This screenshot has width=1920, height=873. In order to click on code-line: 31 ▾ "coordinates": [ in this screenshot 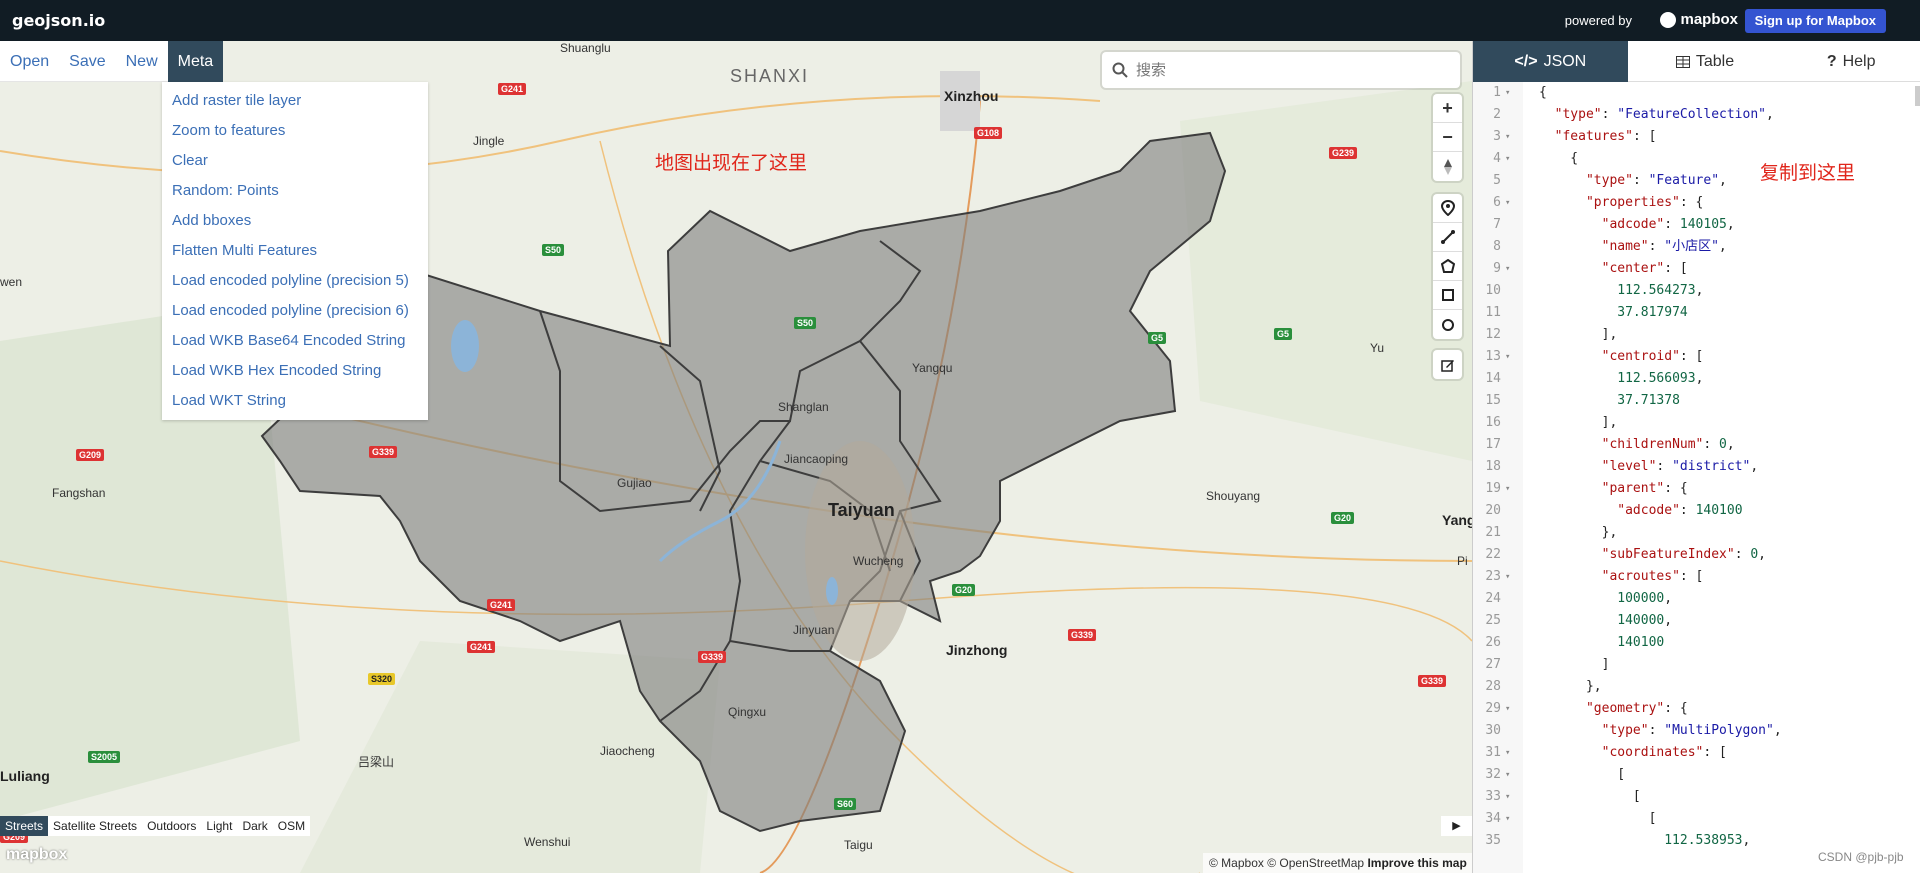, I will do `click(1696, 753)`.